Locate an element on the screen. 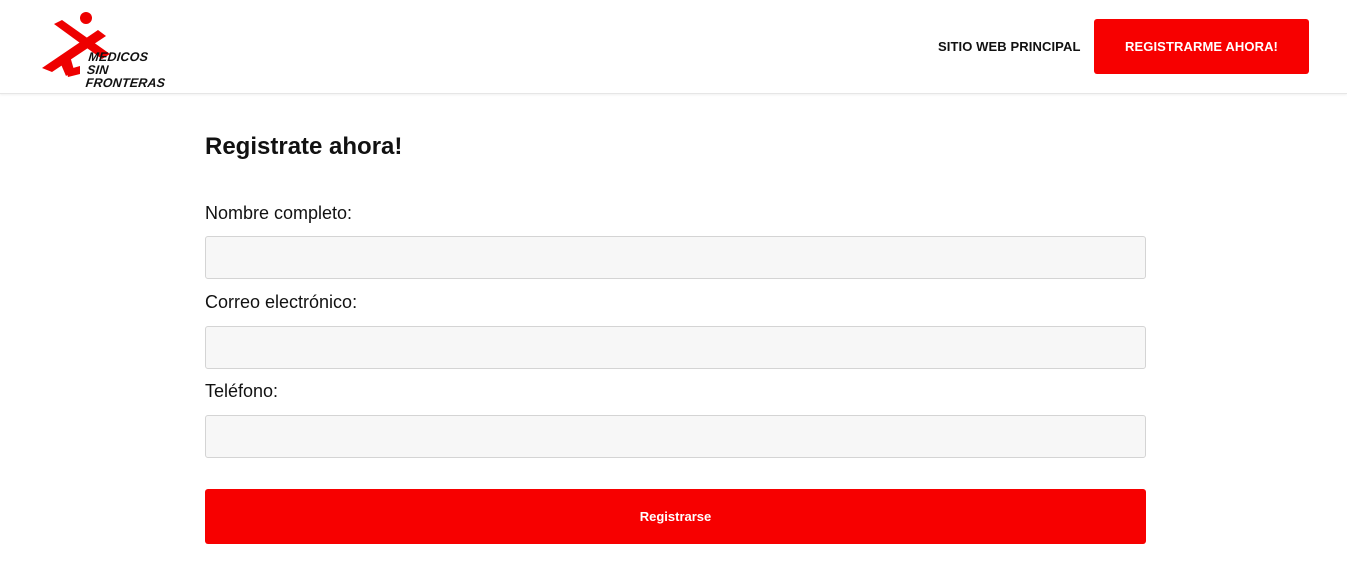  full-name-input is located at coordinates (675, 257).